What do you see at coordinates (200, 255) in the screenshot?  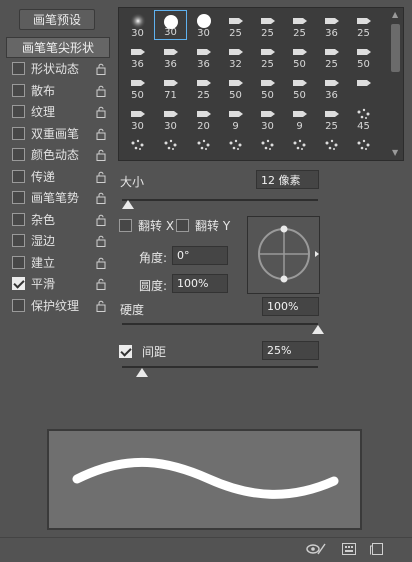 I see `angle-field: 0°` at bounding box center [200, 255].